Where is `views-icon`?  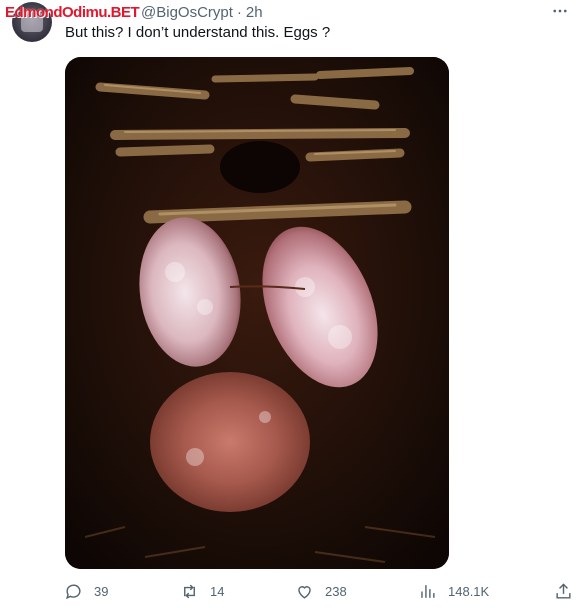 views-icon is located at coordinates (428, 591).